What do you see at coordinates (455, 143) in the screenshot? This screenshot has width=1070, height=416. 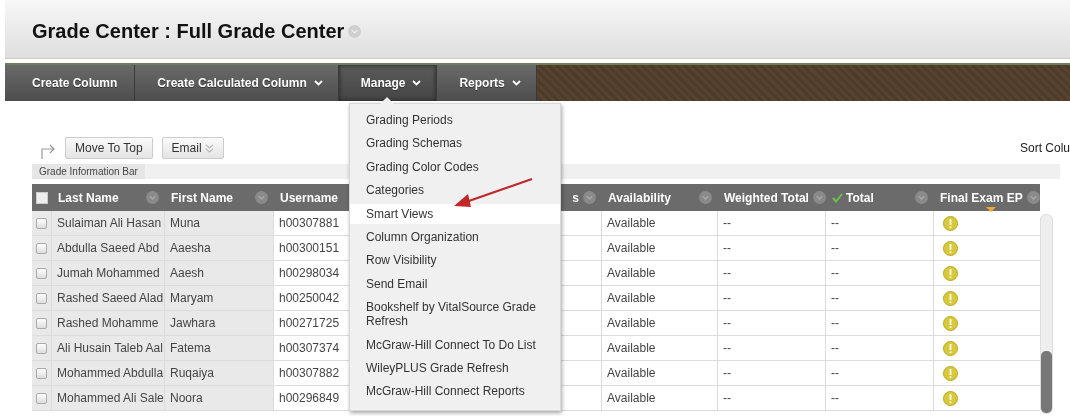 I see `menu-item: Grading Schemas` at bounding box center [455, 143].